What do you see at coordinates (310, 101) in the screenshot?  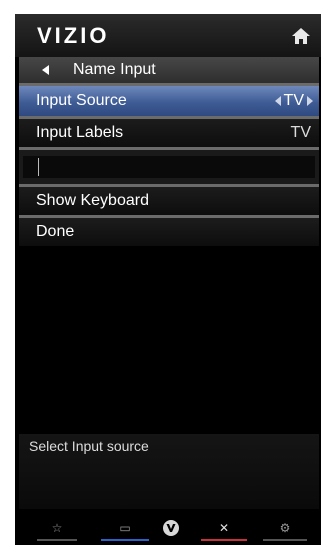 I see `right-arrow-icon` at bounding box center [310, 101].